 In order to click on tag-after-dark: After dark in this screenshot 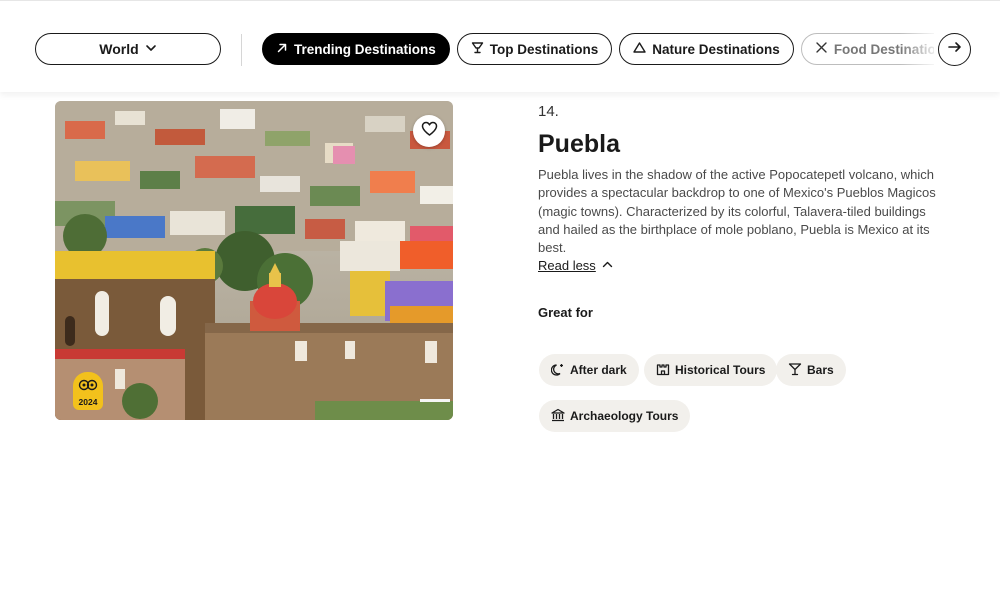, I will do `click(589, 370)`.